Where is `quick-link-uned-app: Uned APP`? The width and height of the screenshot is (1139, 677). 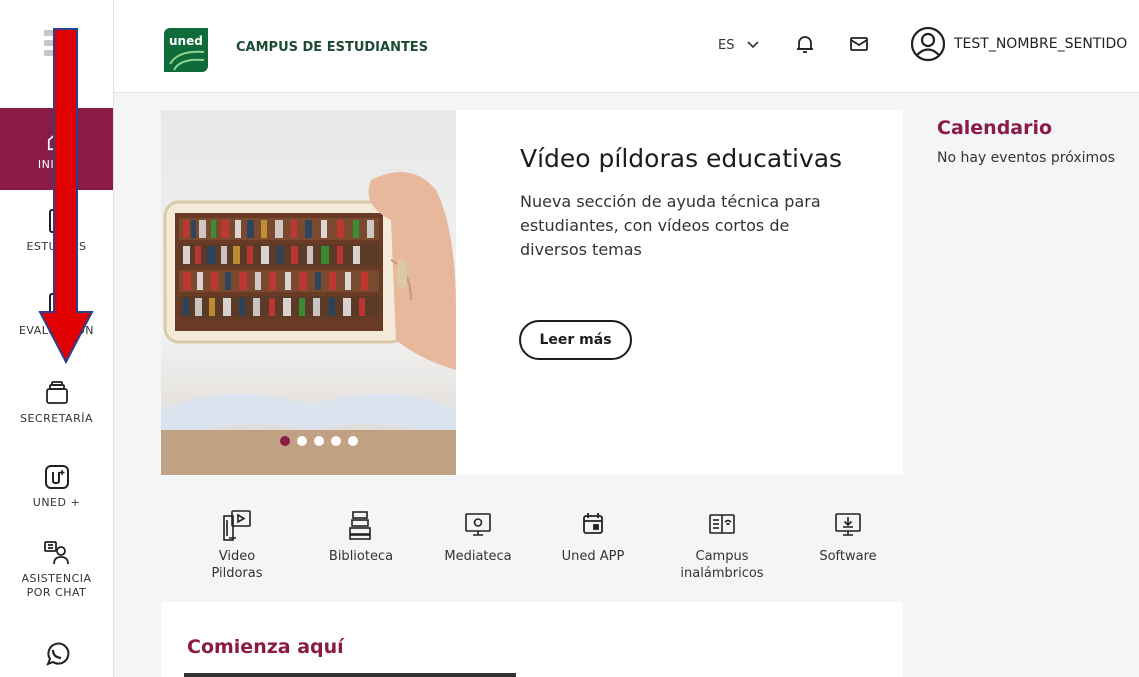 quick-link-uned-app: Uned APP is located at coordinates (593, 536).